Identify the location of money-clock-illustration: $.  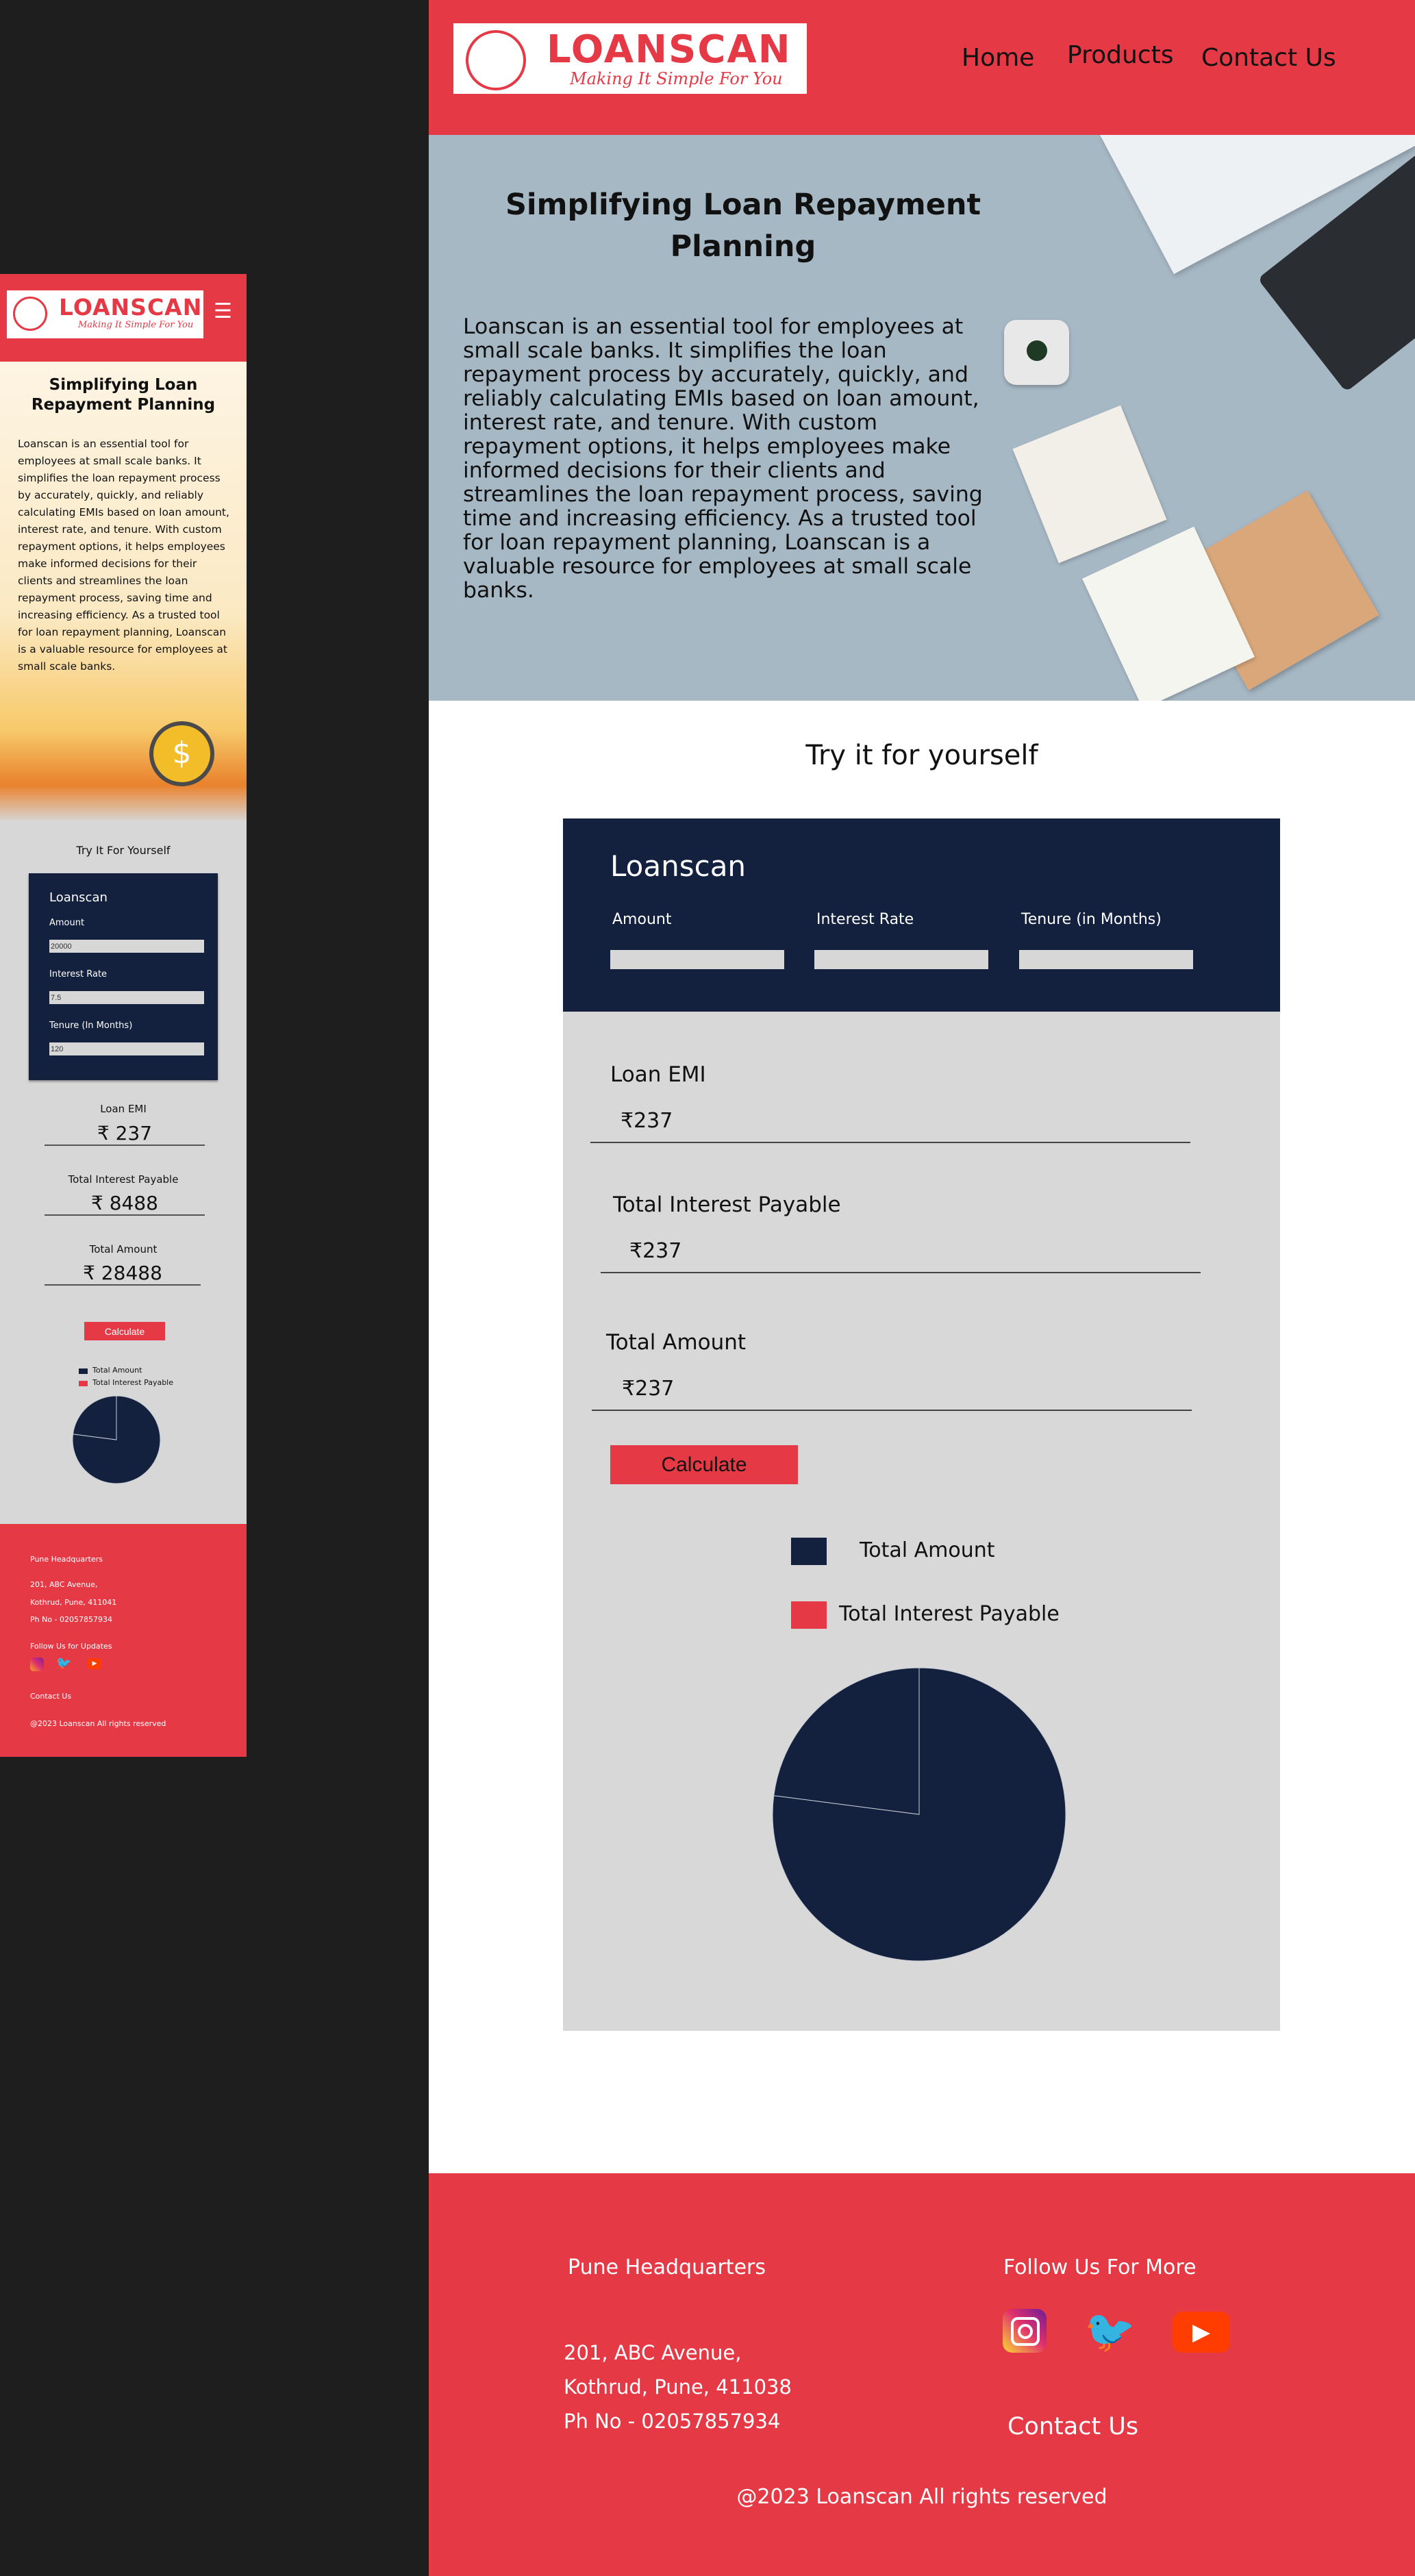
(181, 753).